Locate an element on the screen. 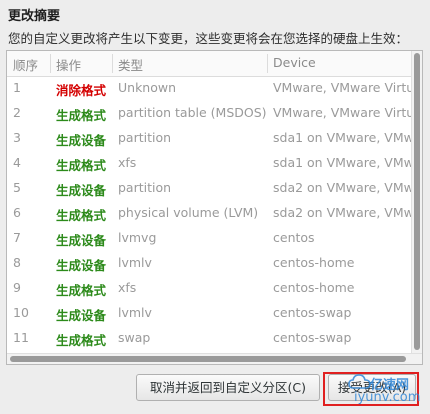 Image resolution: width=430 pixels, height=414 pixels. row-device: centos is located at coordinates (294, 237).